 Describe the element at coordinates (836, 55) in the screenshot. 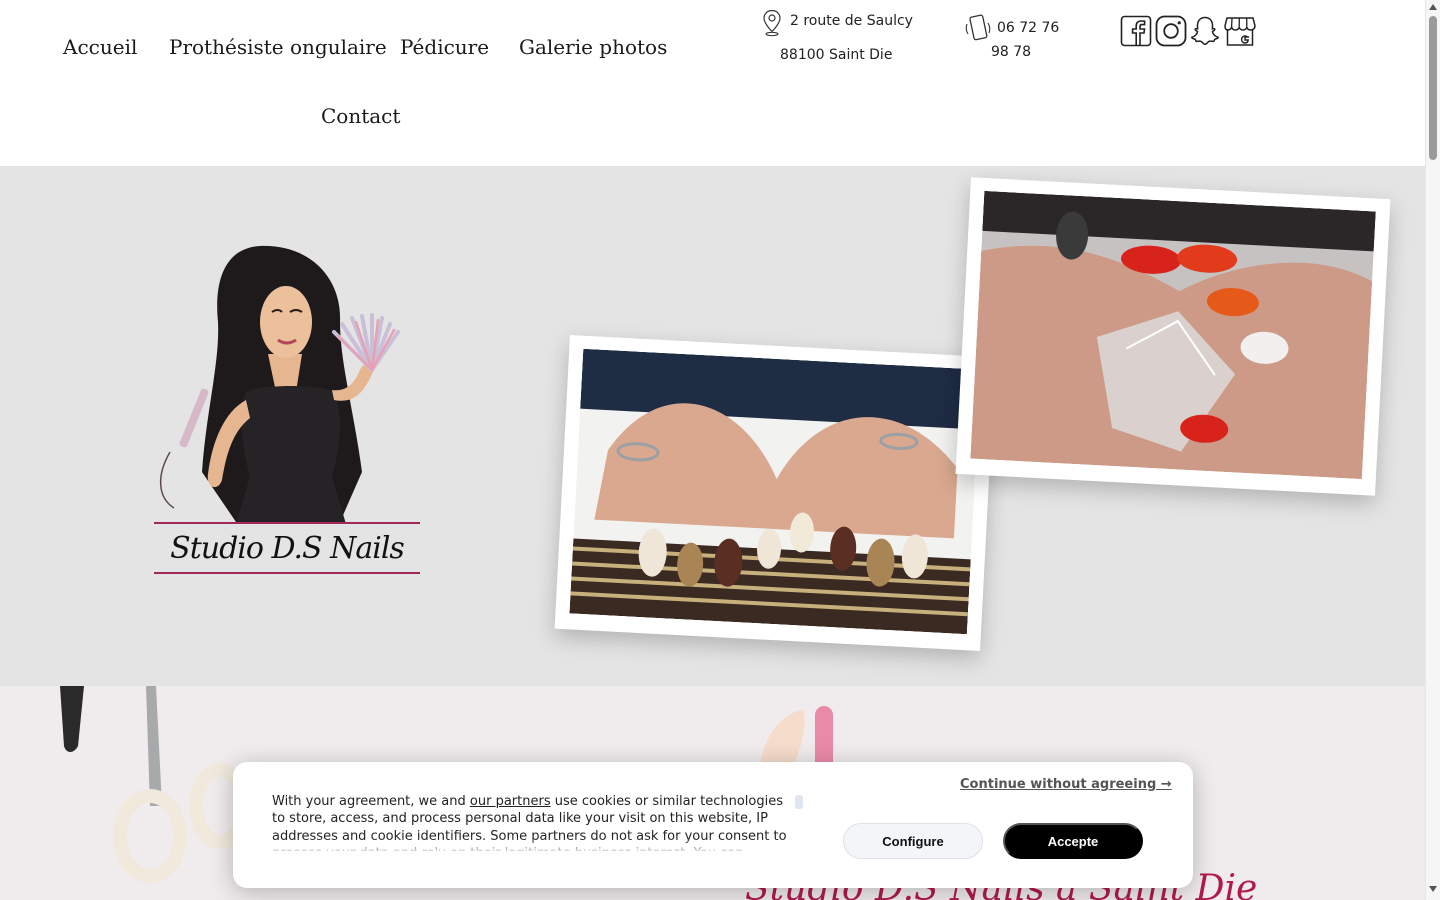

I see `address-city: 88100 Saint Die` at that location.